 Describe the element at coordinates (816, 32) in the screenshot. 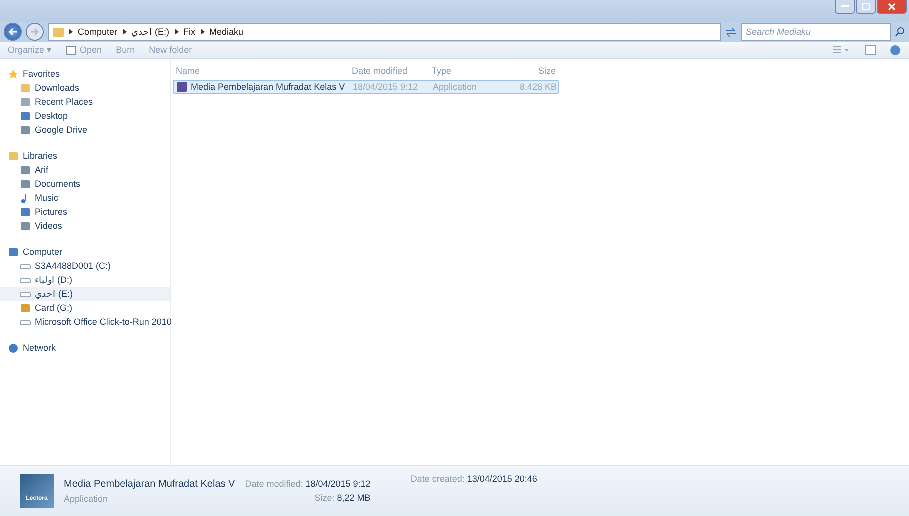

I see `search-field: Search Mediaku` at that location.